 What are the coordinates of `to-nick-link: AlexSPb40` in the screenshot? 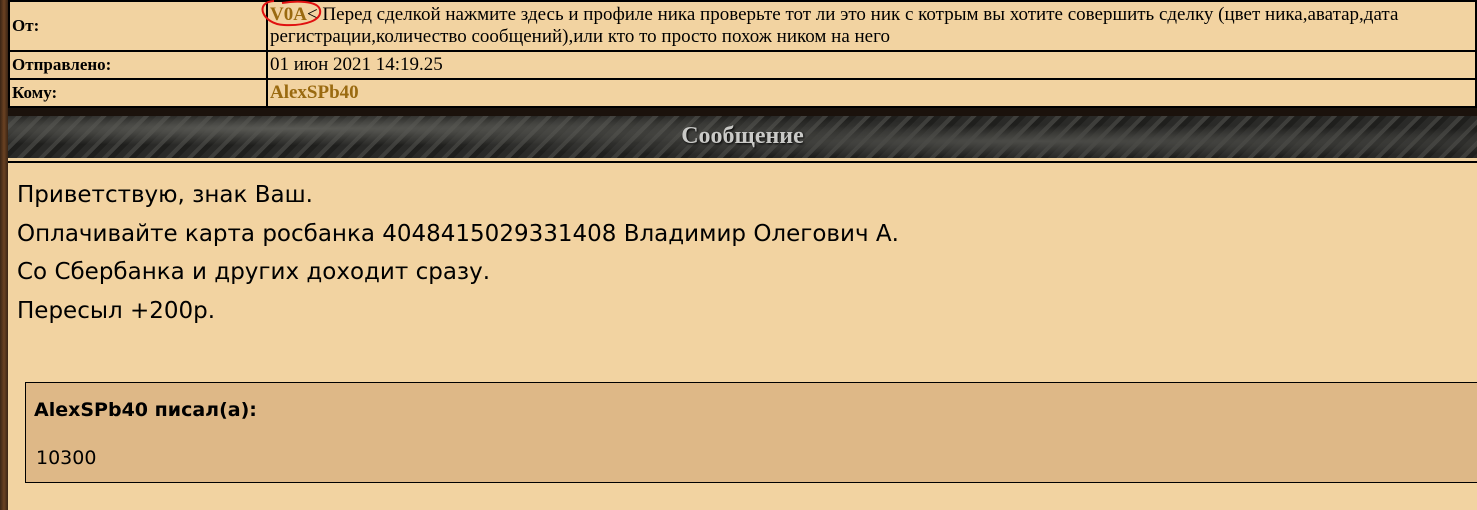 It's located at (314, 92).